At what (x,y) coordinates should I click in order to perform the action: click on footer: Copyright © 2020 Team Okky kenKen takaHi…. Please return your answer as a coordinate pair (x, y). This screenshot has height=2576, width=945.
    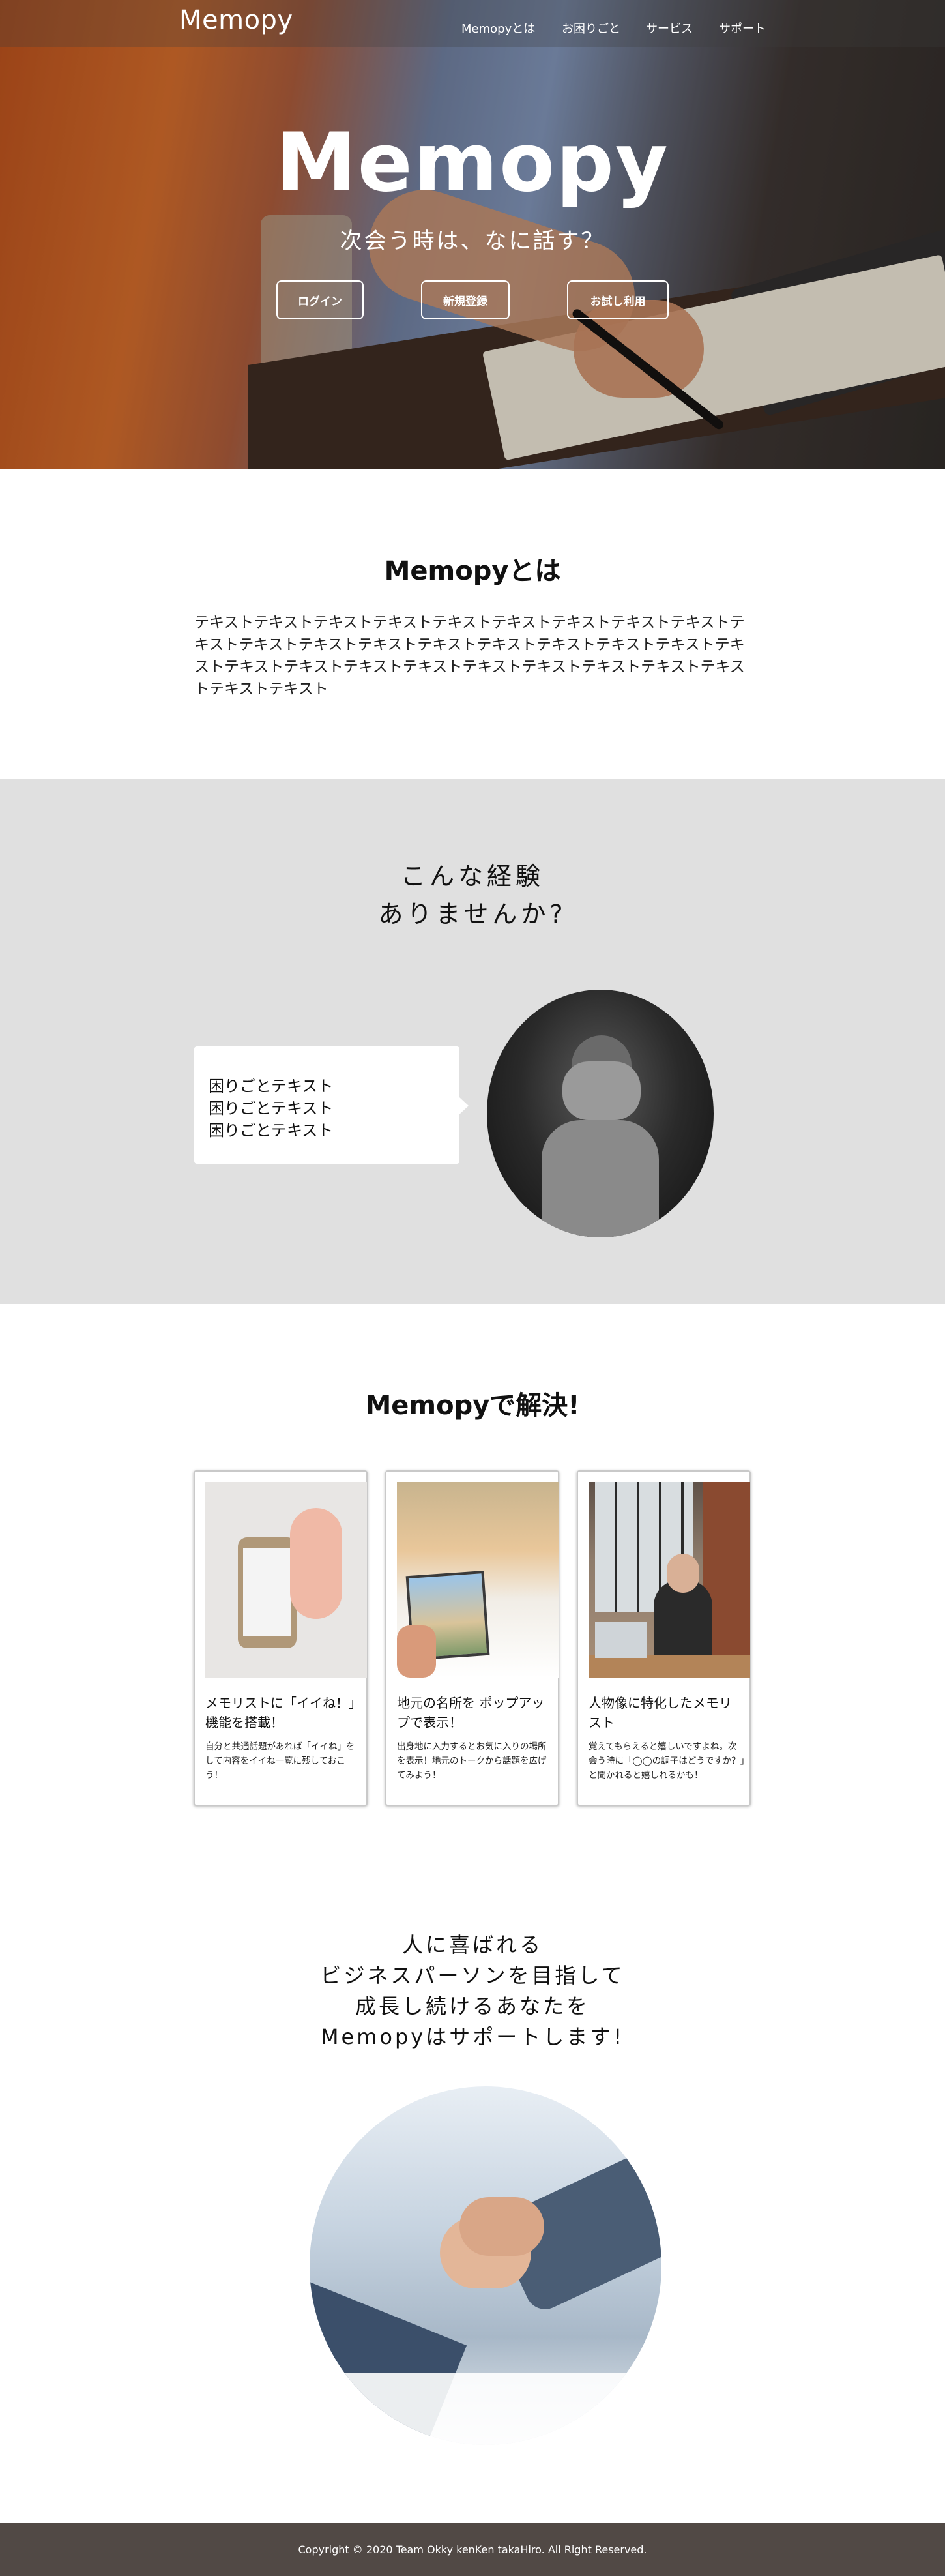
    Looking at the image, I should click on (472, 2549).